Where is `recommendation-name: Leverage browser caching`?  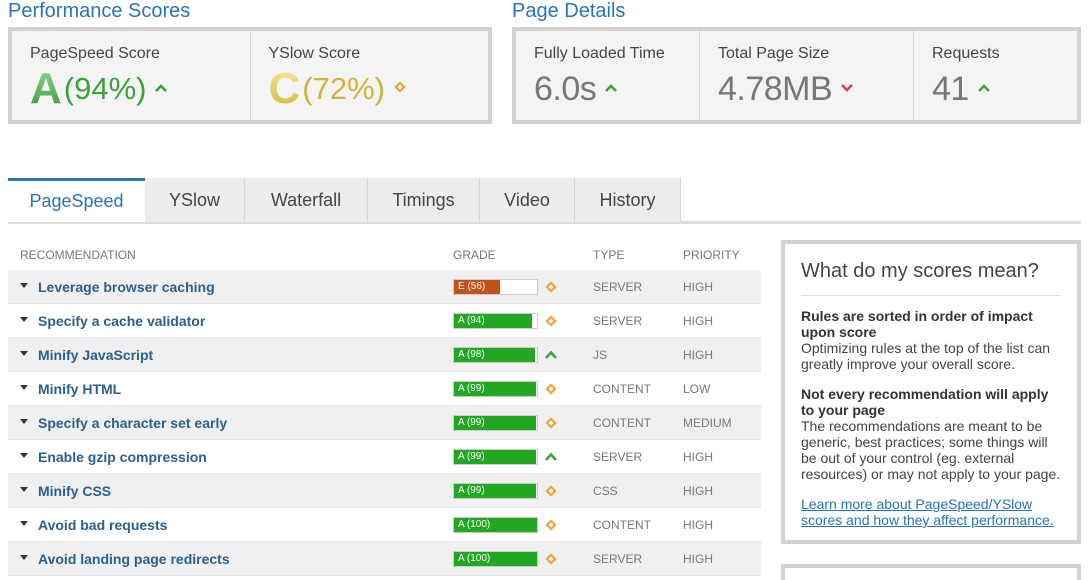
recommendation-name: Leverage browser caching is located at coordinates (126, 287).